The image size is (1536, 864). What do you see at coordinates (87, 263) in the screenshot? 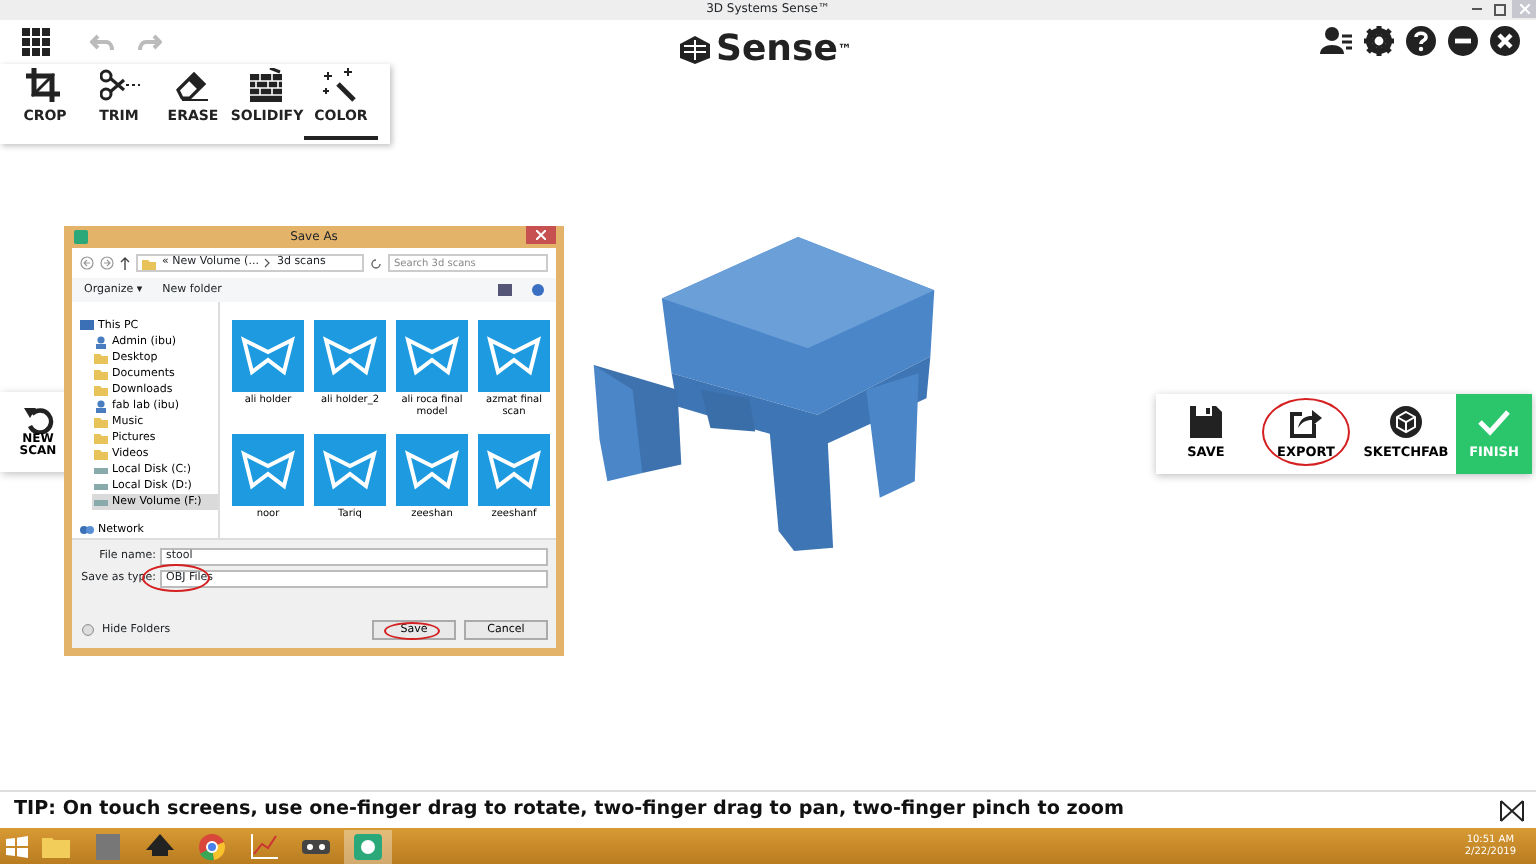
I see `back-icon` at bounding box center [87, 263].